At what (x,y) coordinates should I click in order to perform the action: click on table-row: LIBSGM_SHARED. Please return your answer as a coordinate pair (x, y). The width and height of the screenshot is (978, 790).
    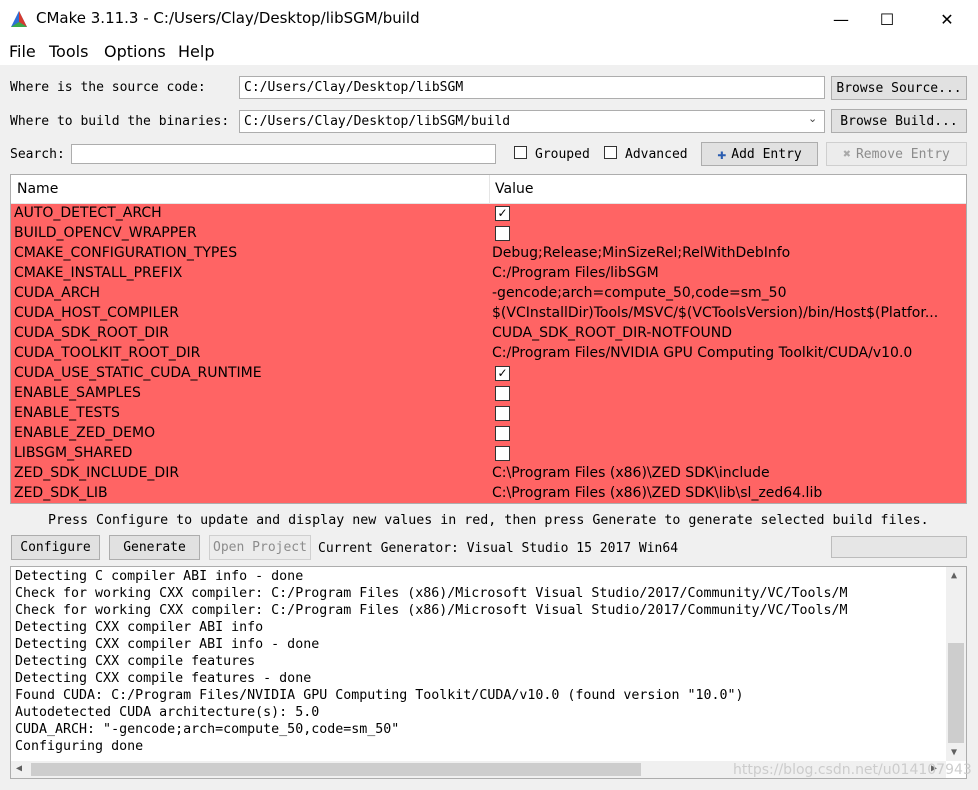
    Looking at the image, I should click on (488, 454).